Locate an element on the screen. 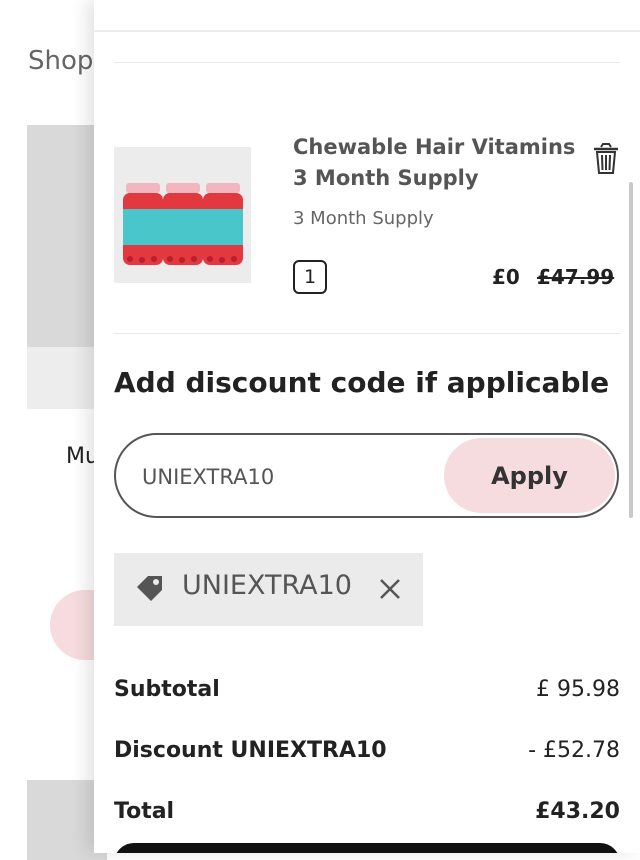 This screenshot has width=640, height=860. product-title: Chewable Hair Vitamins 3 Month Supply is located at coordinates (443, 163).